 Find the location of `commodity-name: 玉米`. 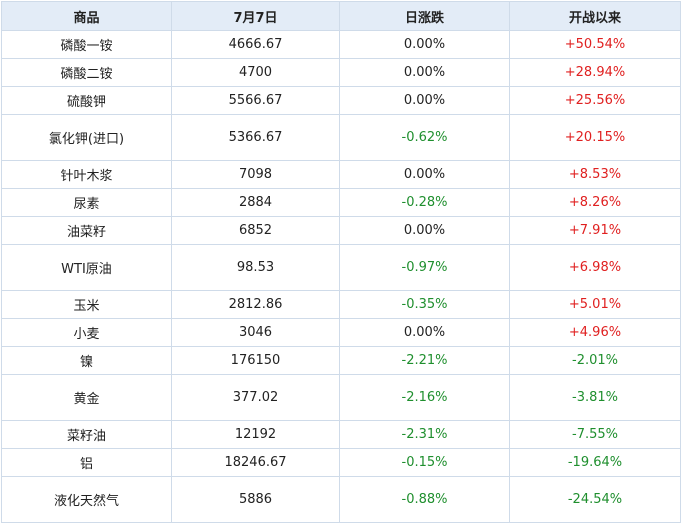

commodity-name: 玉米 is located at coordinates (86, 304).